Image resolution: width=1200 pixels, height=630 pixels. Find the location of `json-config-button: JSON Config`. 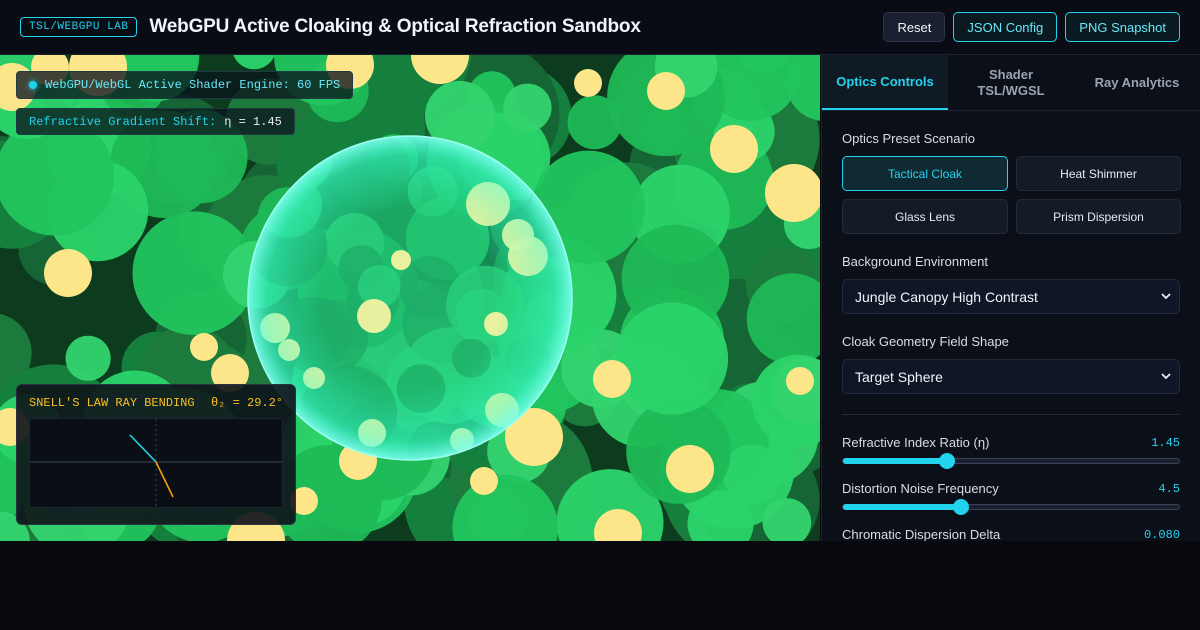

json-config-button: JSON Config is located at coordinates (1005, 27).